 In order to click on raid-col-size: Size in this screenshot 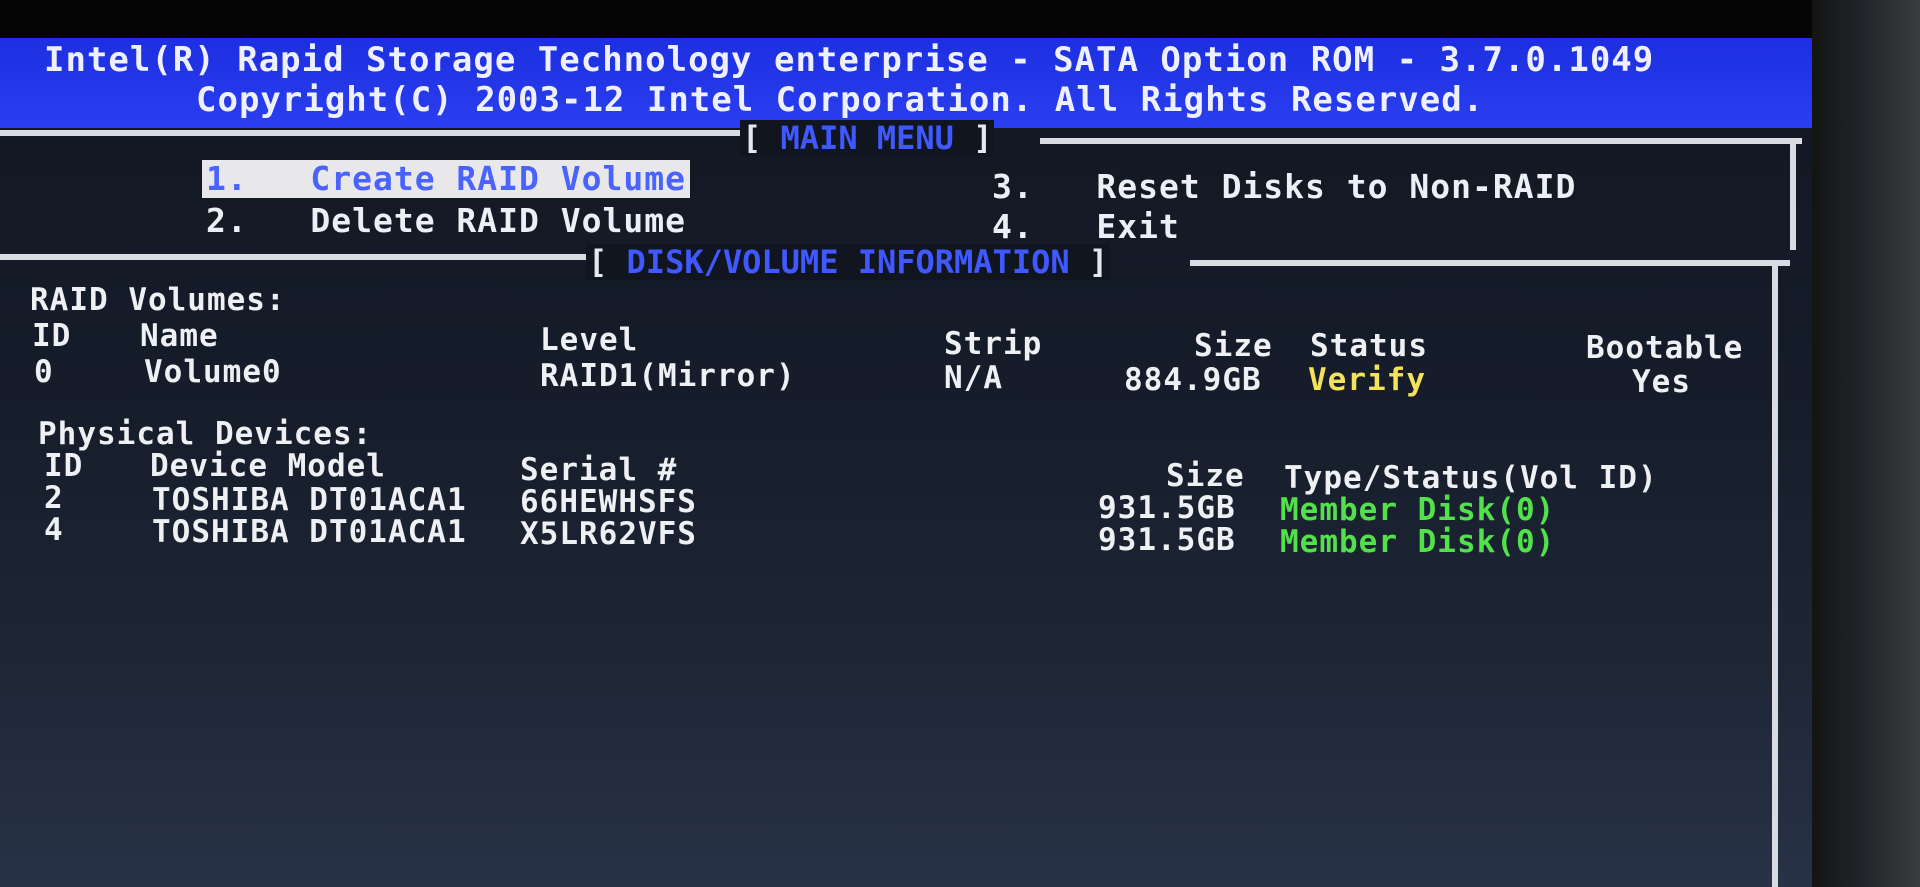, I will do `click(1233, 346)`.